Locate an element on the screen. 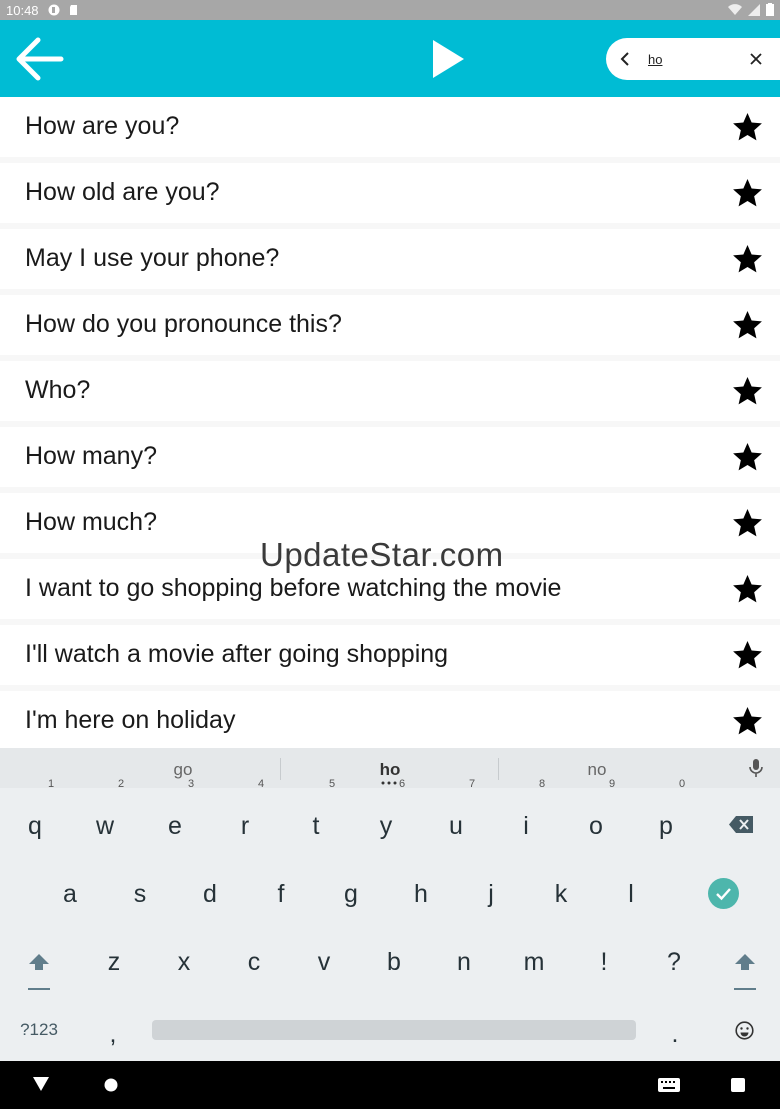 The image size is (780, 1109). key-n: n is located at coordinates (464, 962).